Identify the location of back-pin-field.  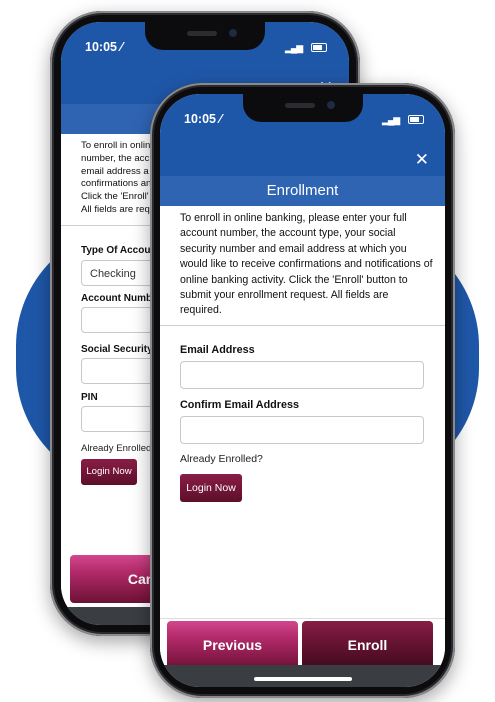
(121, 419).